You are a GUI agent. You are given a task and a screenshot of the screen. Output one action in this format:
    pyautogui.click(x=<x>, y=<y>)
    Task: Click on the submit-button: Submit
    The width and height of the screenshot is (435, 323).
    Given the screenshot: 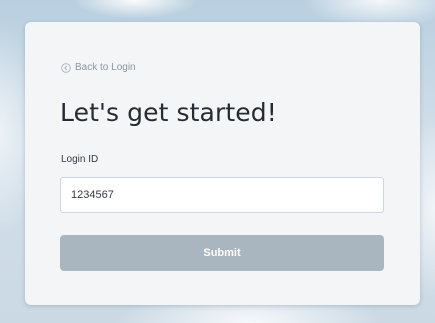 What is the action you would take?
    pyautogui.click(x=222, y=253)
    